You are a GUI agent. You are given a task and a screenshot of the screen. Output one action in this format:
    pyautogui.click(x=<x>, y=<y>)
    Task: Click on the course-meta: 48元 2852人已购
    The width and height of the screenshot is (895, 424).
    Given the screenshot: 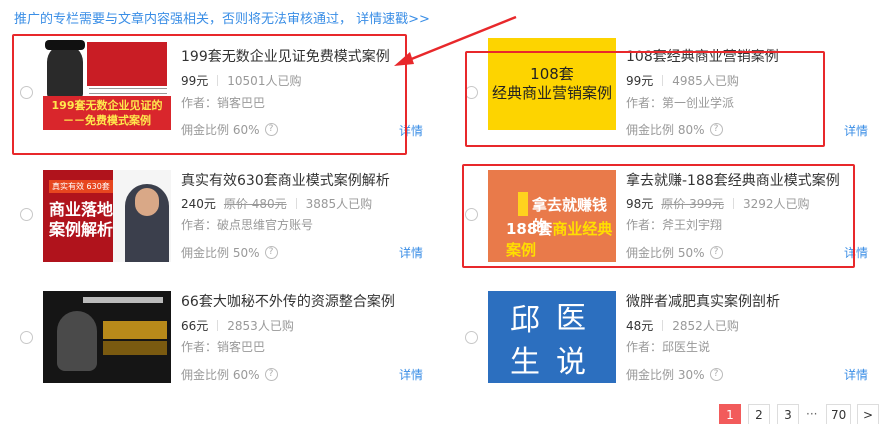 What is the action you would take?
    pyautogui.click(x=682, y=325)
    